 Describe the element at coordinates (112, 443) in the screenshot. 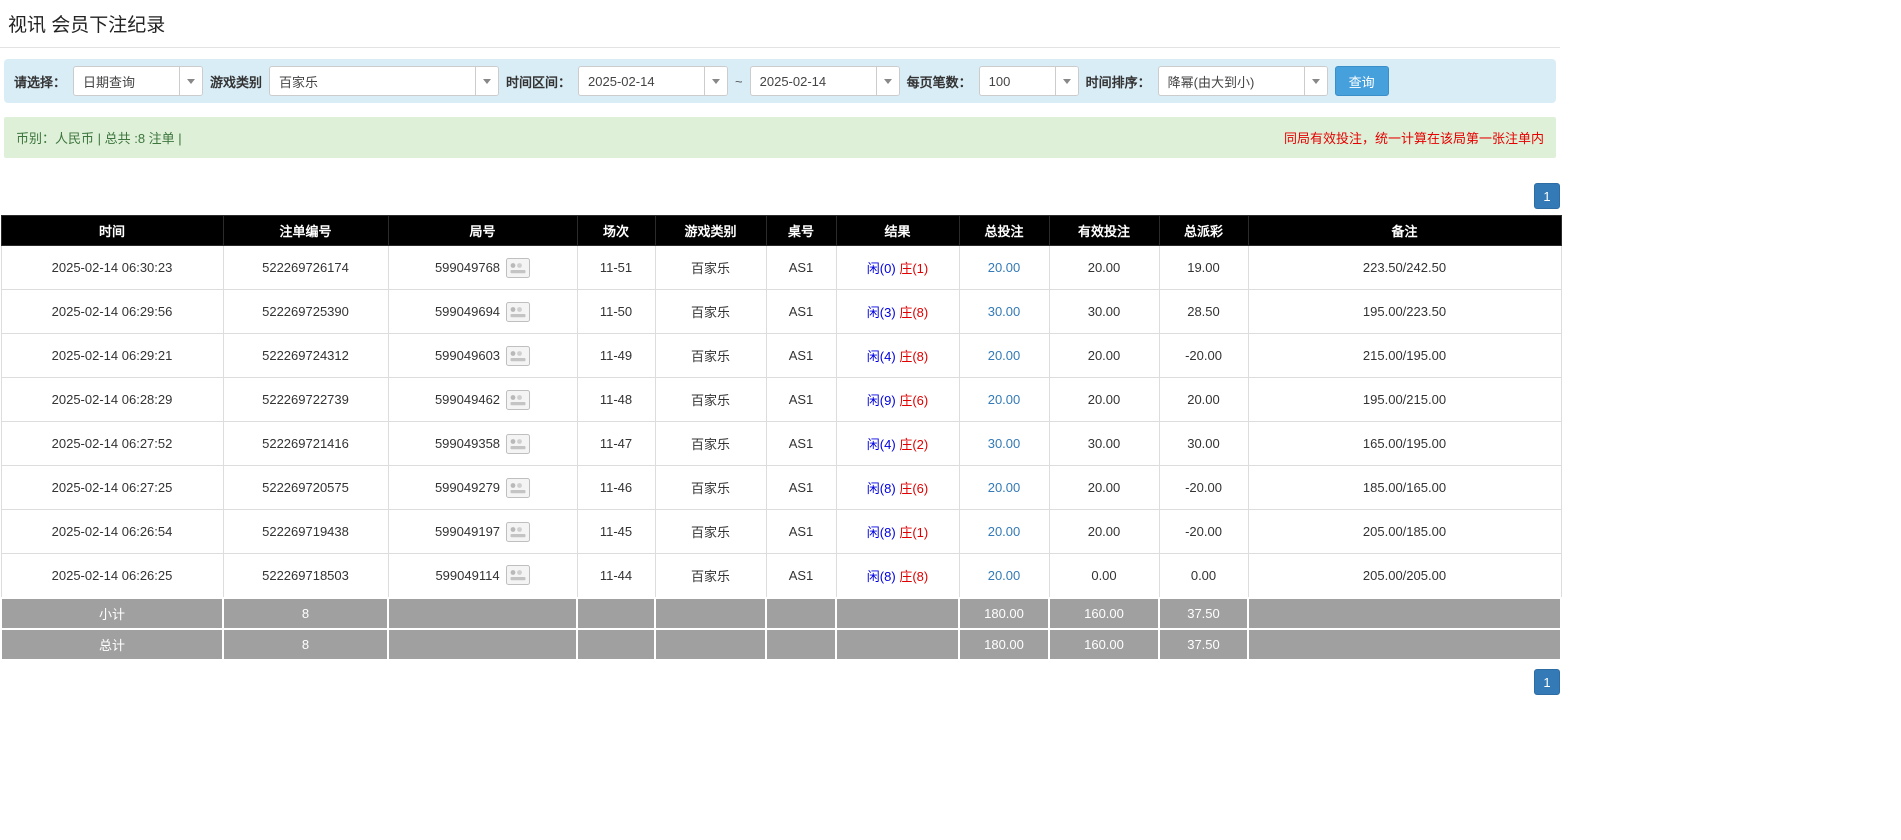

I see `time-cell: 2025-02-14 06:27:52` at that location.